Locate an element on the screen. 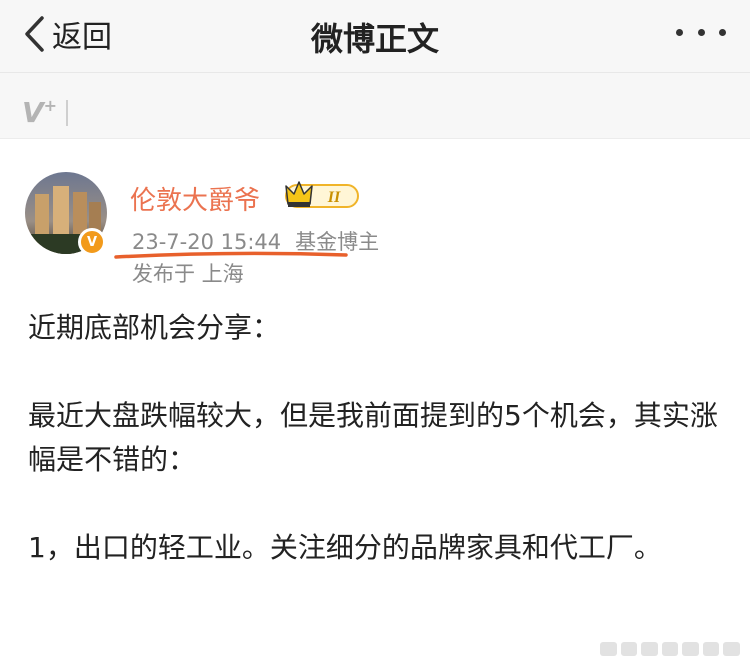 This screenshot has width=750, height=669. username: 伦敦大爵爷 is located at coordinates (195, 198).